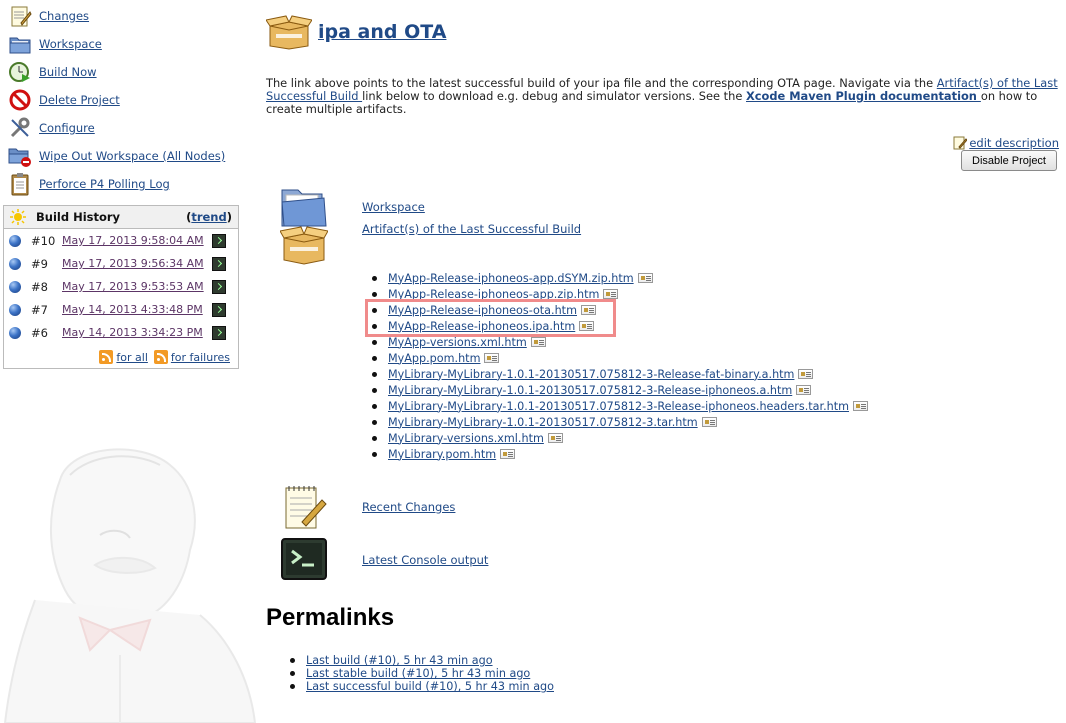  What do you see at coordinates (132, 156) in the screenshot?
I see `task-wipe-workspace-link: Wipe Out Workspace (All Nodes)` at bounding box center [132, 156].